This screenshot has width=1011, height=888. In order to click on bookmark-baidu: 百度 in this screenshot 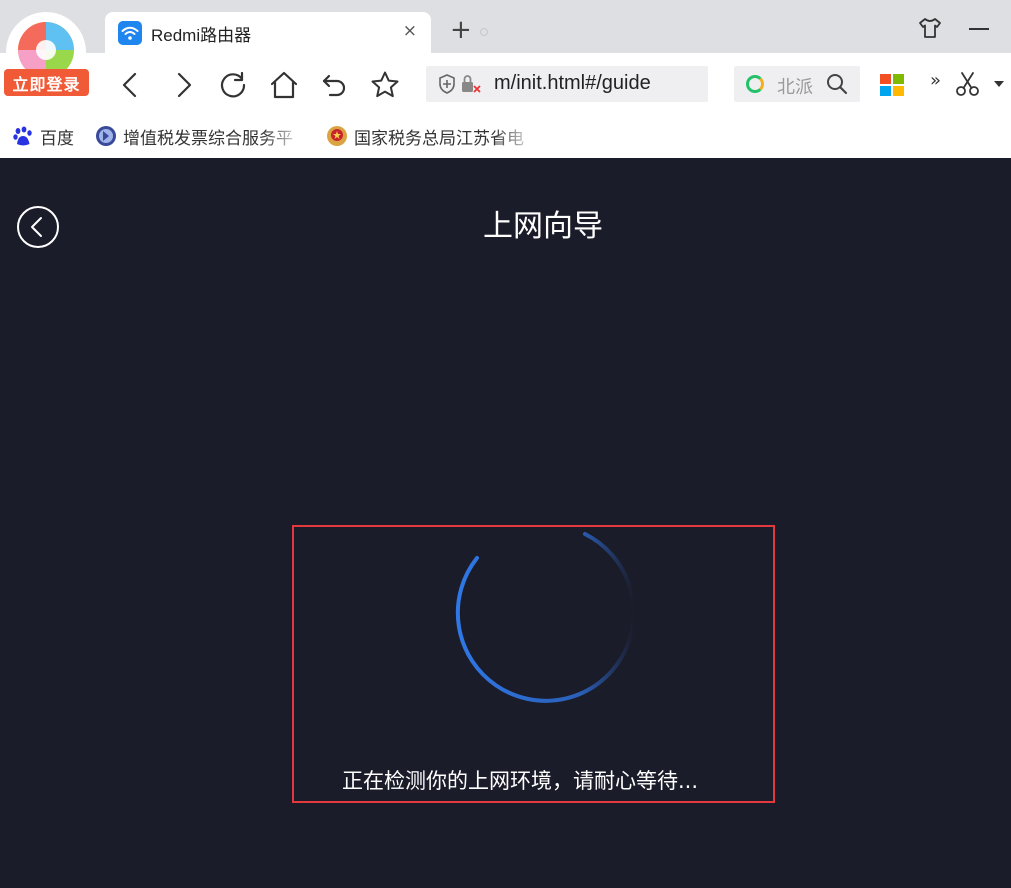, I will do `click(43, 136)`.